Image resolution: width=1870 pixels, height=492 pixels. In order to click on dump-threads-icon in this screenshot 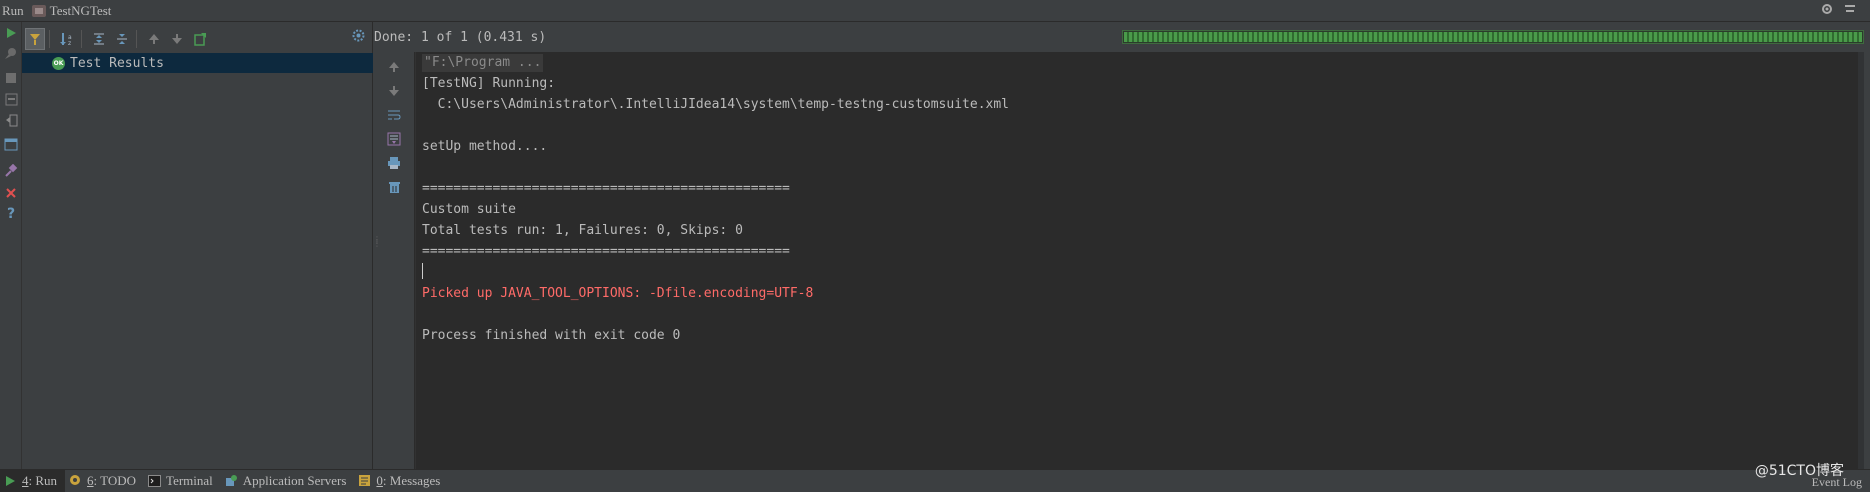, I will do `click(11, 99)`.